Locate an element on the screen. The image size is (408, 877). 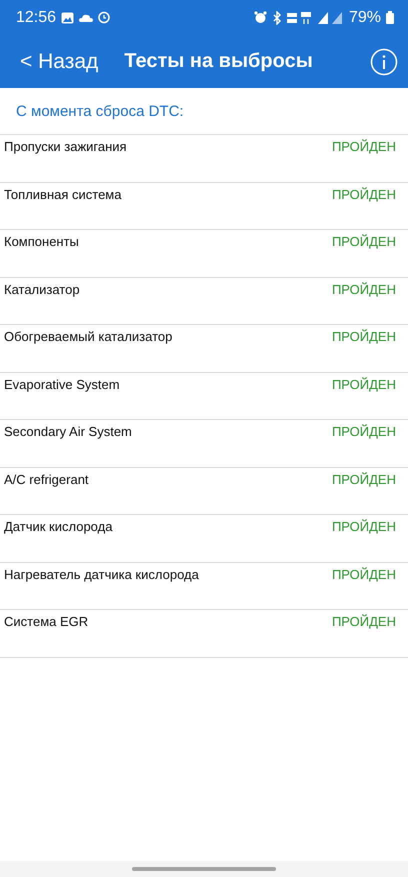
back-button: < Назад is located at coordinates (59, 62).